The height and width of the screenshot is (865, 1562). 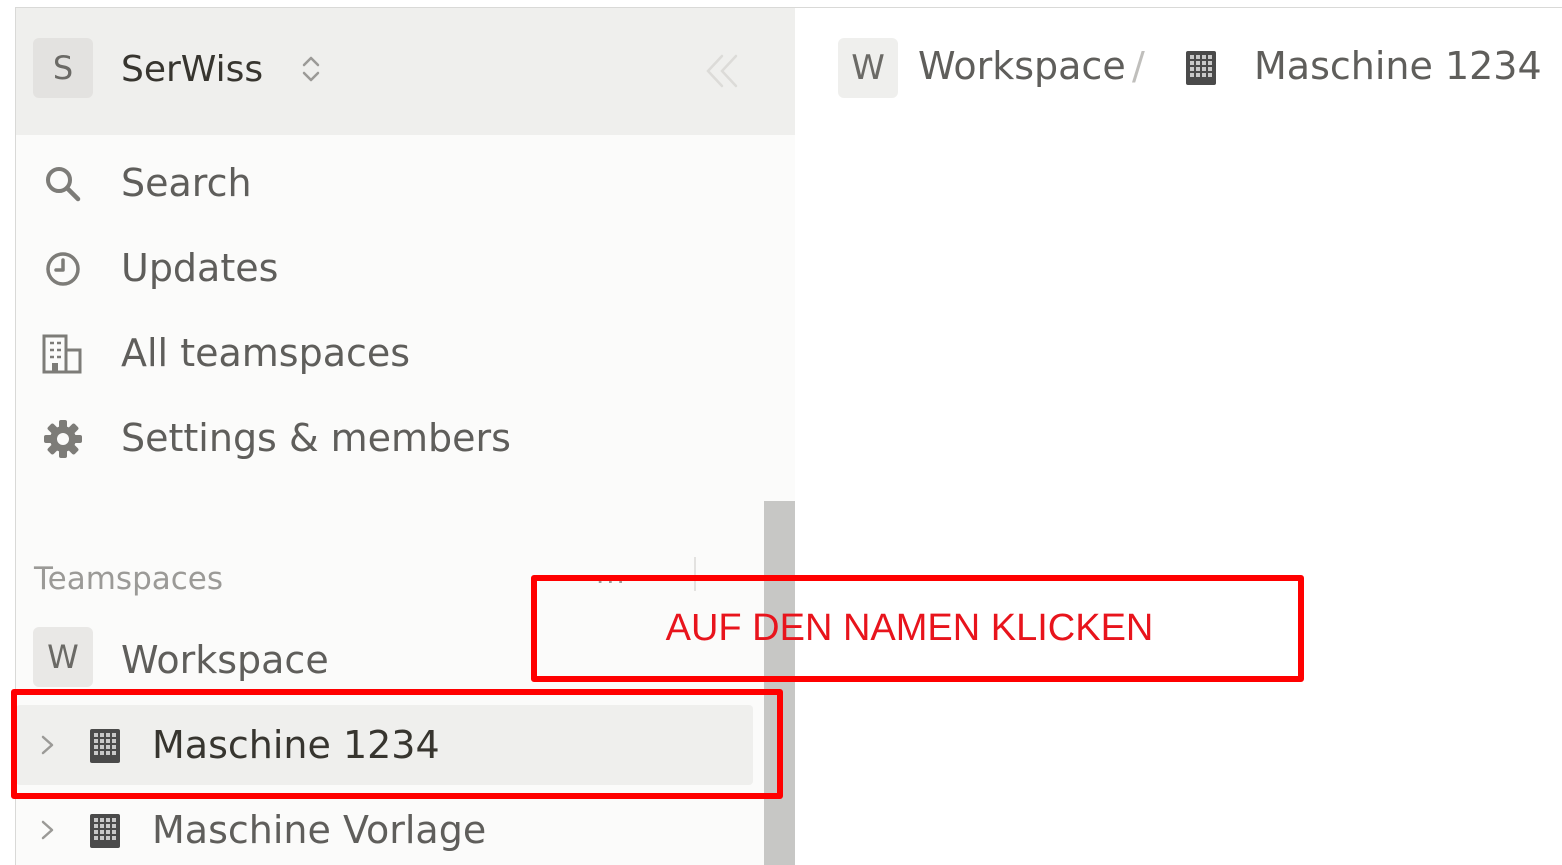 What do you see at coordinates (319, 830) in the screenshot?
I see `page-item-label: Maschine Vorlage` at bounding box center [319, 830].